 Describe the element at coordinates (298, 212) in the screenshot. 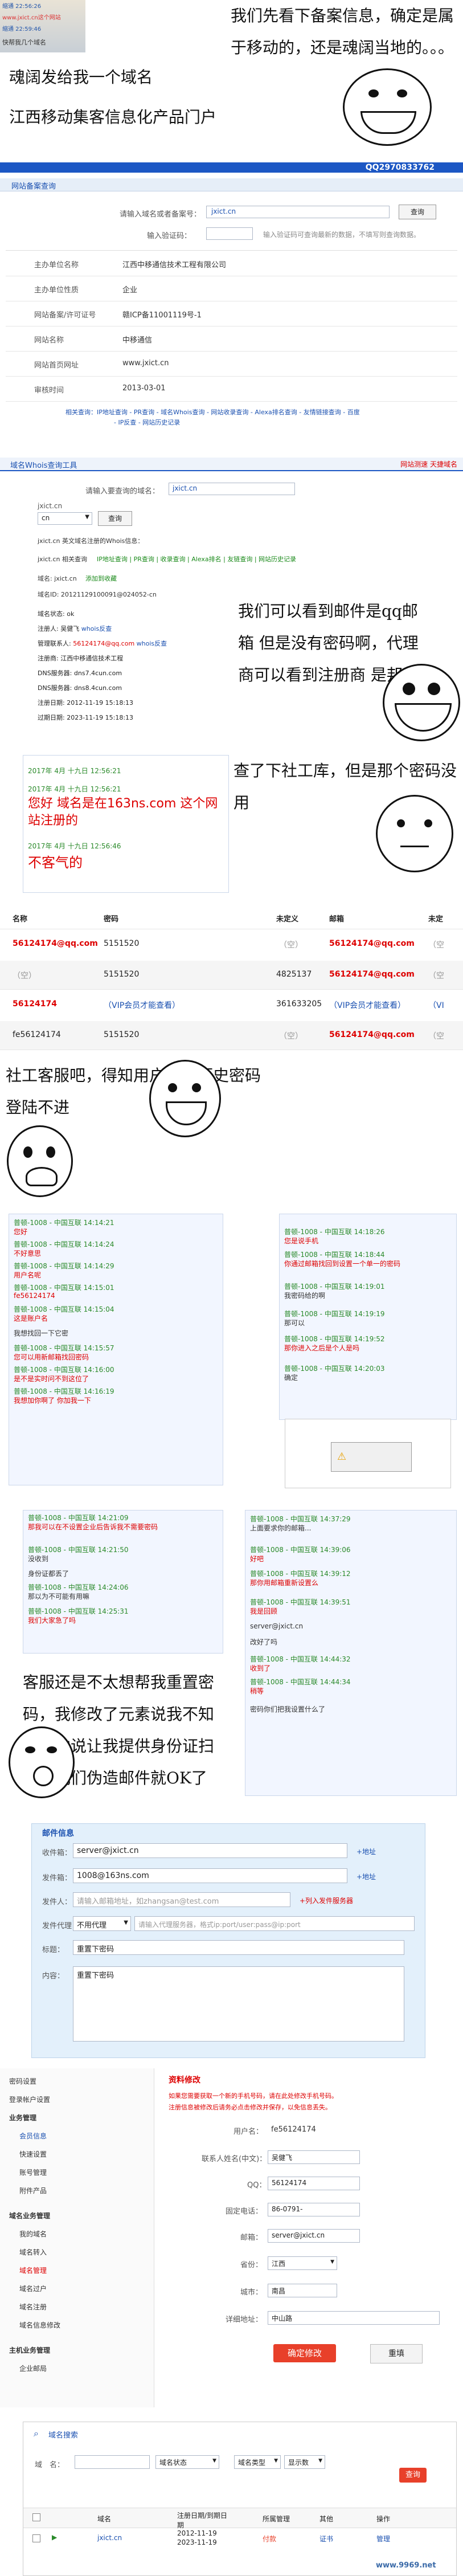

I see `domain-input: jxict.cn` at that location.